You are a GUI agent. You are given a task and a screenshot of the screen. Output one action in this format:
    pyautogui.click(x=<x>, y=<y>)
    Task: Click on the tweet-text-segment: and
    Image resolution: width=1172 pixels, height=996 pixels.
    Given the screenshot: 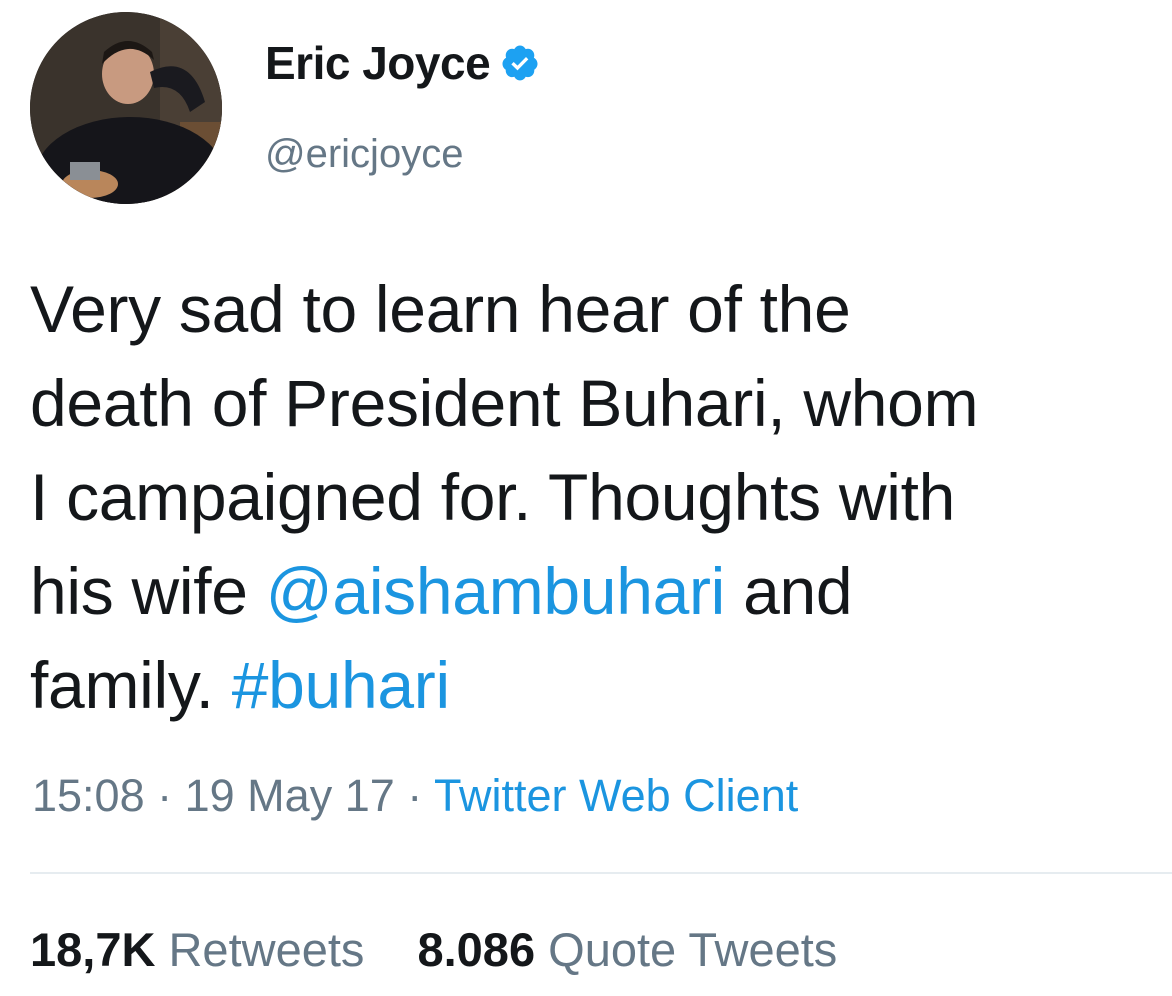 What is the action you would take?
    pyautogui.click(x=789, y=591)
    